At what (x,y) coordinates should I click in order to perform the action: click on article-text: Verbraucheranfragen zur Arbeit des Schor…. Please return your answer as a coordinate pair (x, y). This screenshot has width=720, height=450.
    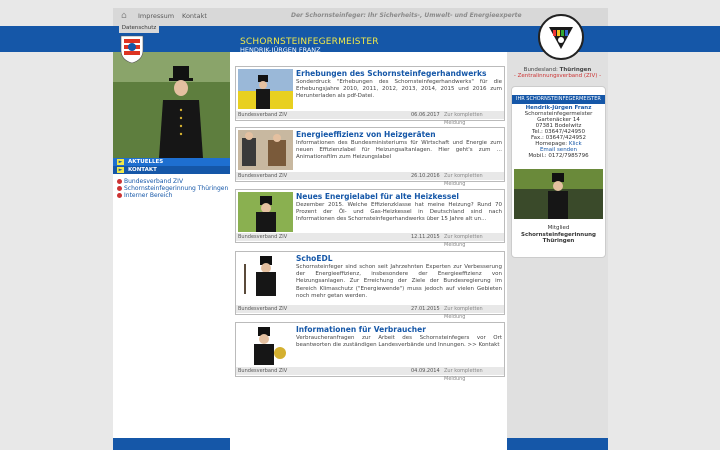
    Looking at the image, I should click on (399, 342).